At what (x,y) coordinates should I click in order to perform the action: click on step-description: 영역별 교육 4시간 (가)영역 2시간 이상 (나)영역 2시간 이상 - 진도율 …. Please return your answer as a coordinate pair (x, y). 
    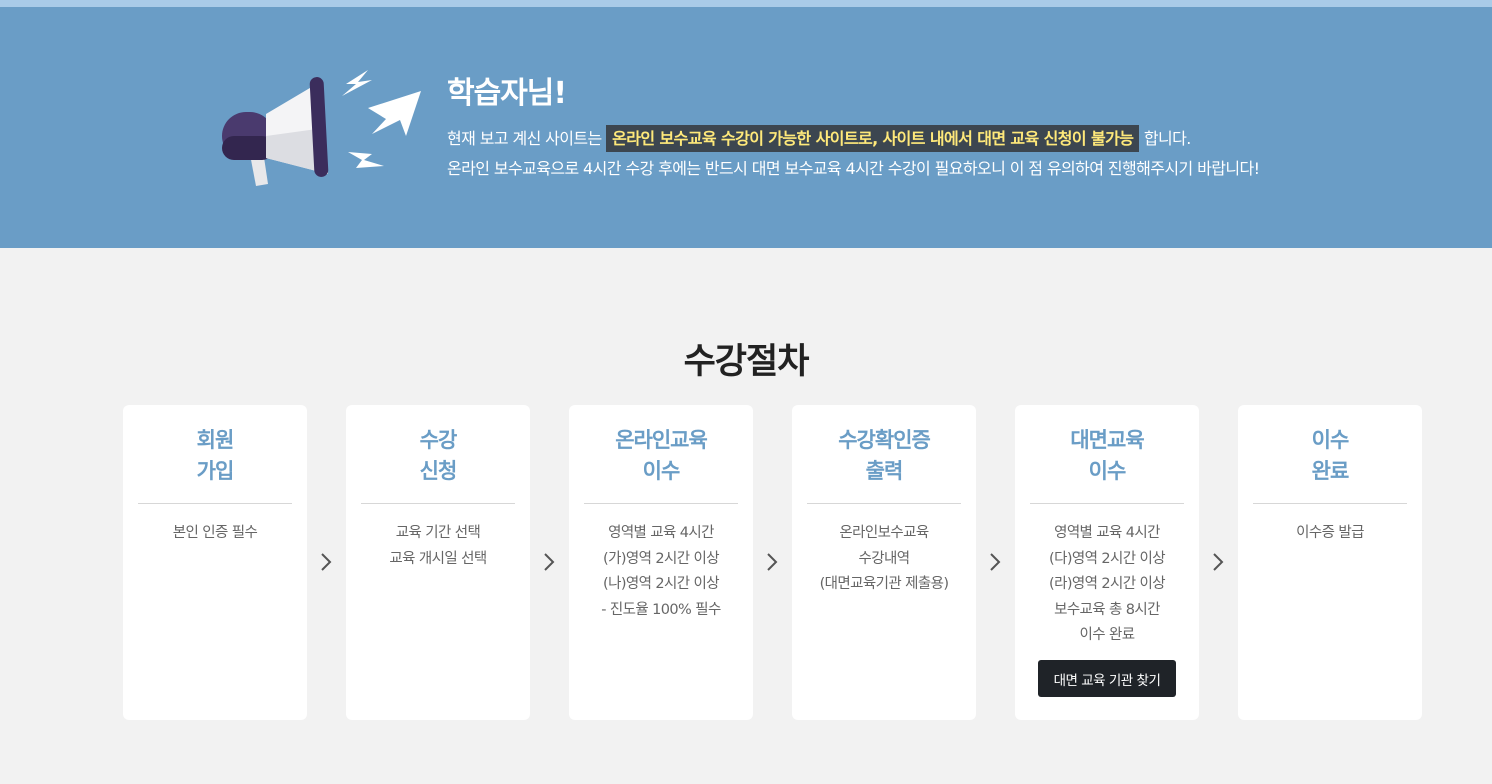
    Looking at the image, I should click on (661, 572).